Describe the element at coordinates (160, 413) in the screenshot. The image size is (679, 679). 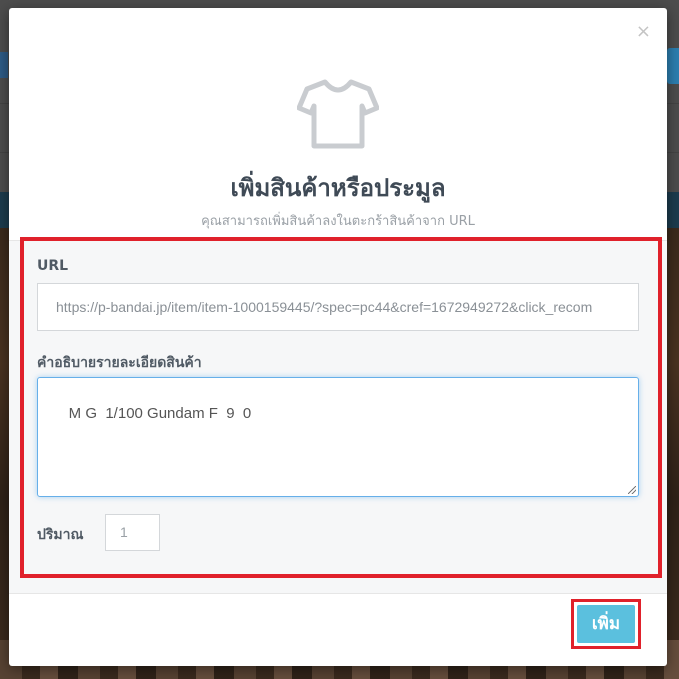
I see `description-text: M G 1/100 Gundam F 9 0` at that location.